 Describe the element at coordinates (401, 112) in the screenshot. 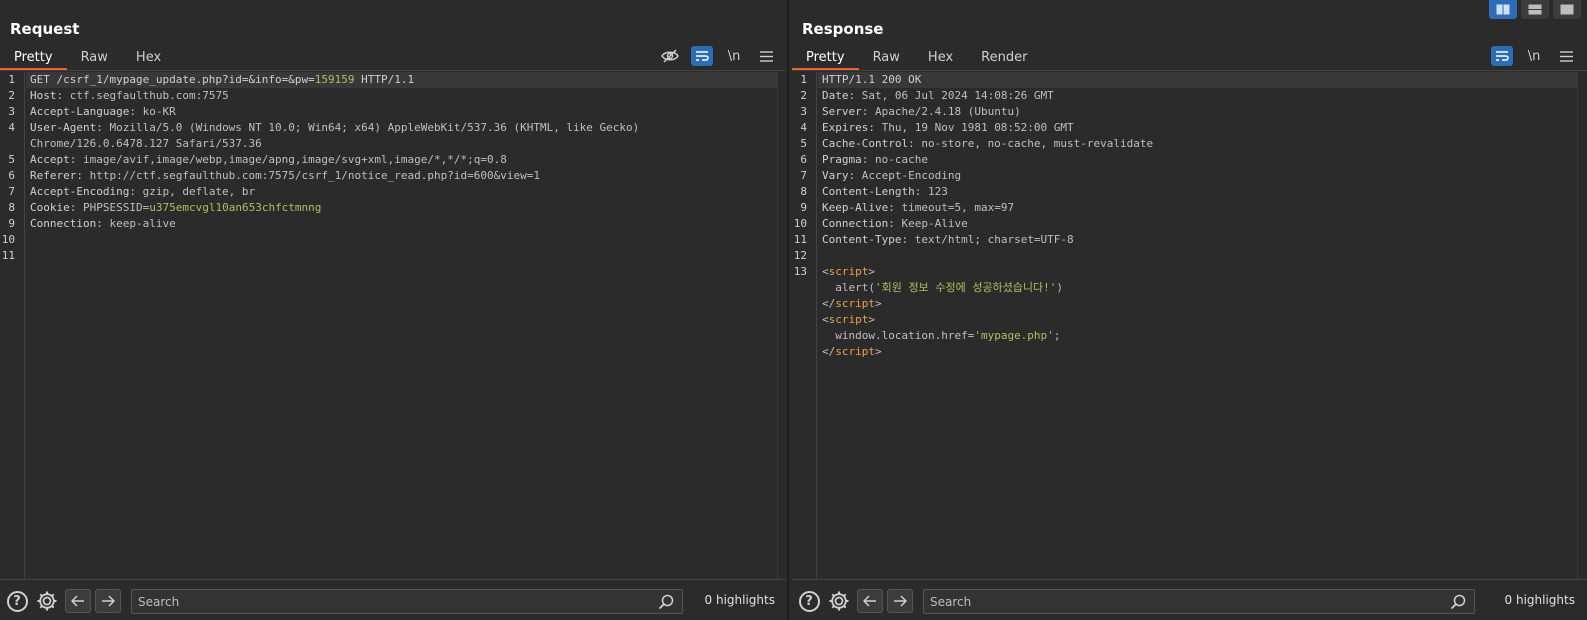

I see `code-line: Accept-Language: ko-KR` at that location.